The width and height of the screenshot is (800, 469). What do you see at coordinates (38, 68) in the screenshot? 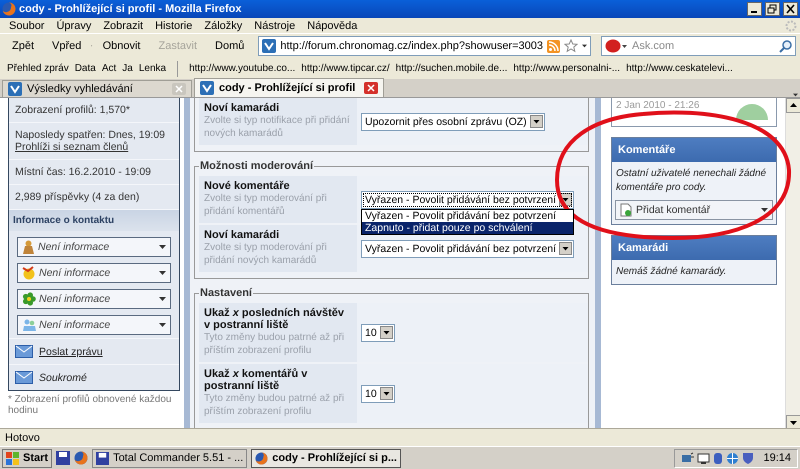
I see `bookmark-link: Přehled zpráv` at bounding box center [38, 68].